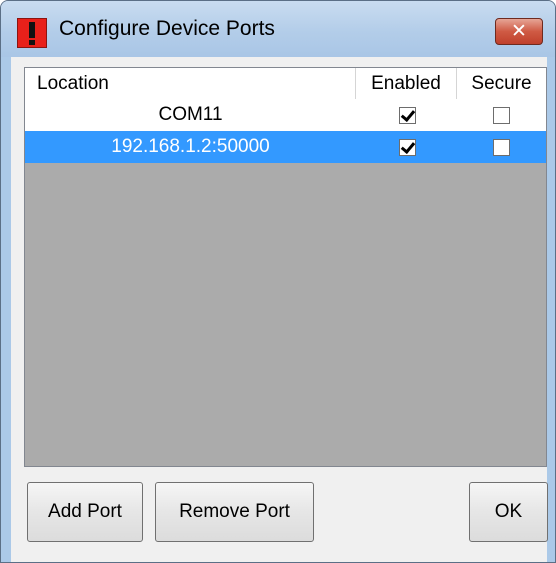 Image resolution: width=556 pixels, height=563 pixels. Describe the element at coordinates (508, 512) in the screenshot. I see `ok-button: OK` at that location.